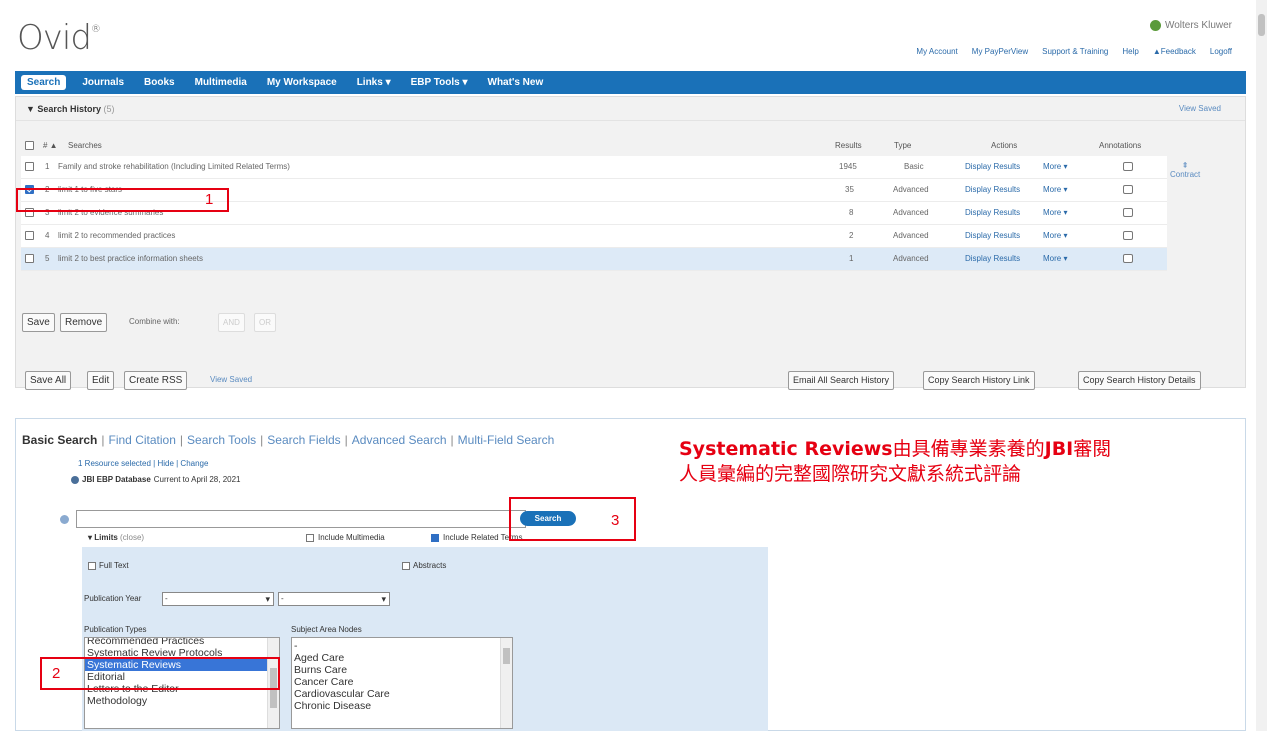 The image size is (1267, 731). I want to click on publication-year-label: Publication Year, so click(113, 598).